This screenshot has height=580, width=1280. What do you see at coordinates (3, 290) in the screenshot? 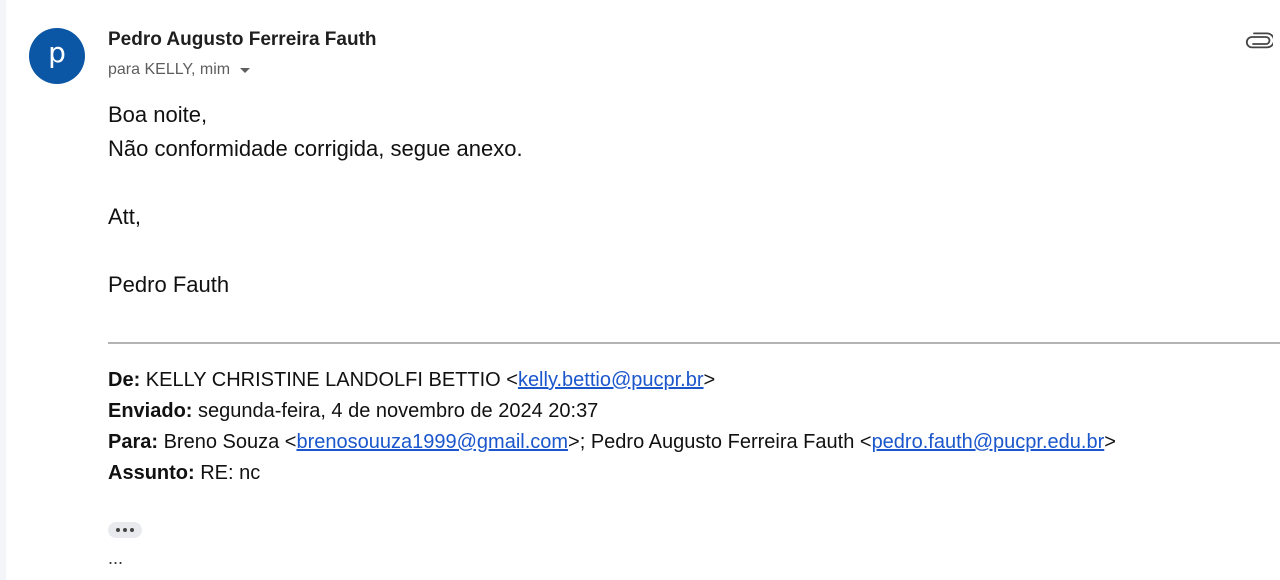
I see `left-edge-bar` at bounding box center [3, 290].